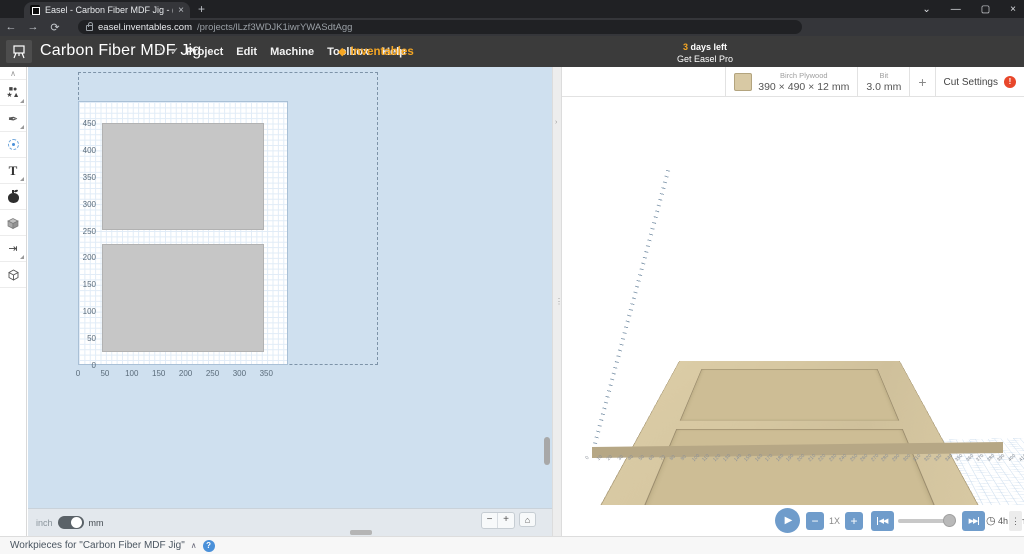 The width and height of the screenshot is (1024, 554). I want to click on collapse-toolbar-button: ∧, so click(13, 73).